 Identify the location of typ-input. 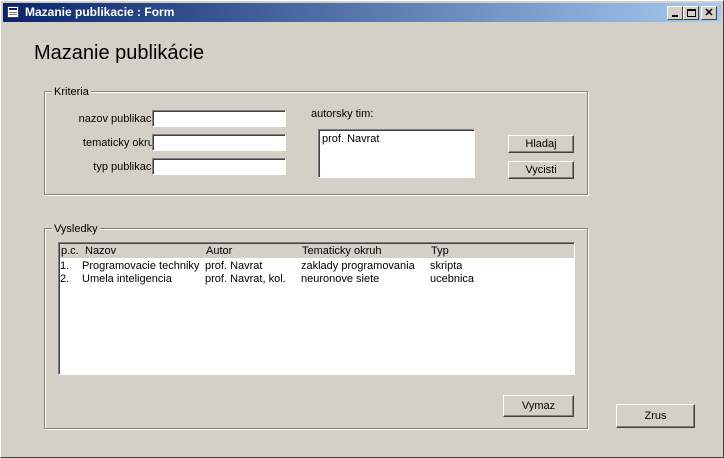
(219, 166).